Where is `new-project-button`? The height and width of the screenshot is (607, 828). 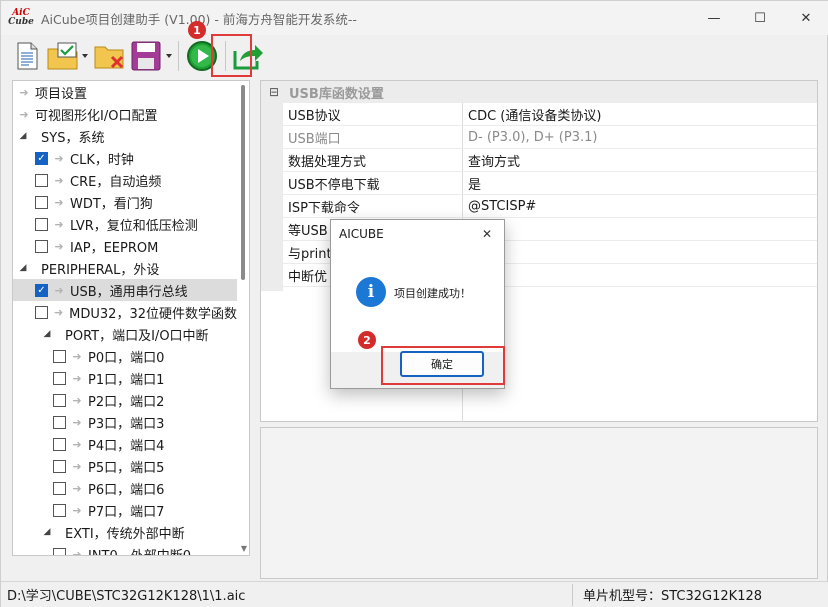
new-project-button is located at coordinates (27, 56).